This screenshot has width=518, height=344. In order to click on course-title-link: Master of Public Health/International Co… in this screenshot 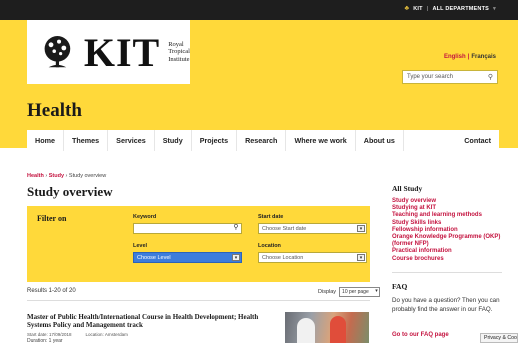, I will do `click(152, 321)`.